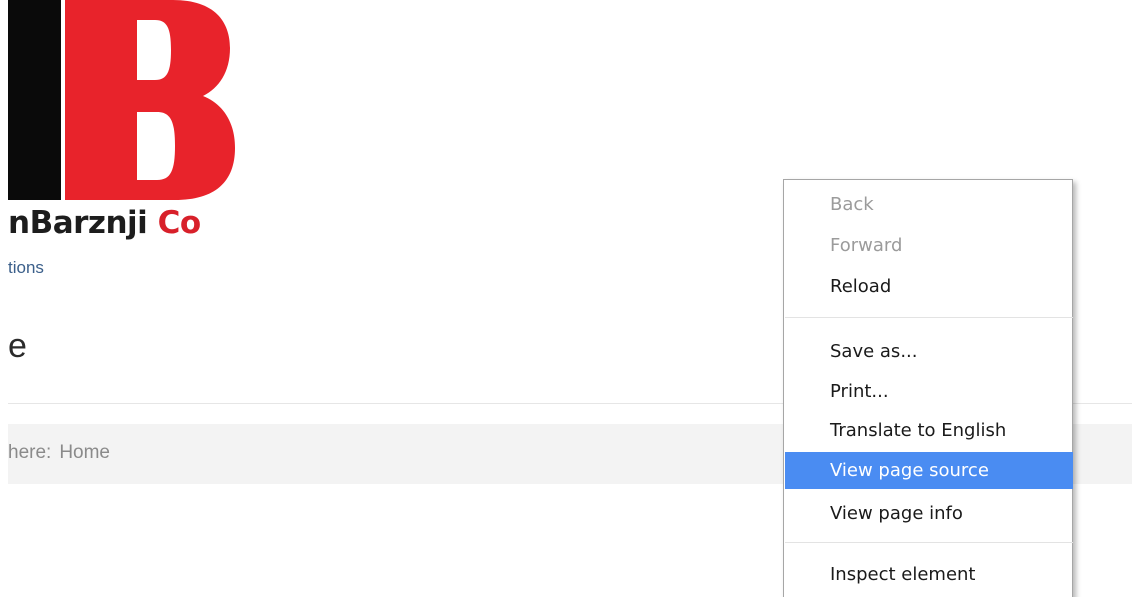  What do you see at coordinates (30, 452) in the screenshot?
I see `breadcrumb-prefix: here:` at bounding box center [30, 452].